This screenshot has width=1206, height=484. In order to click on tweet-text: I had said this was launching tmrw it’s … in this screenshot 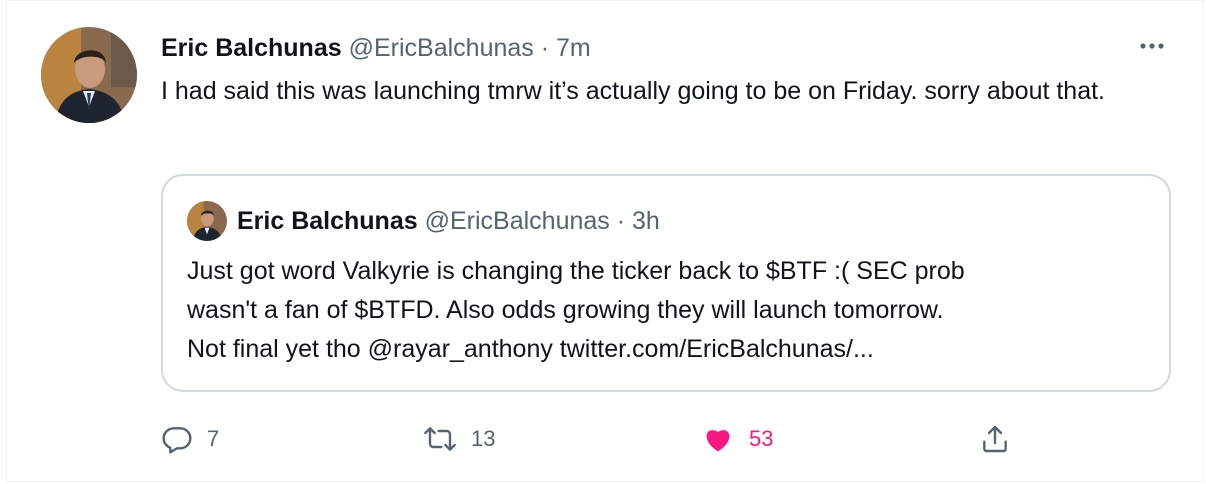, I will do `click(633, 91)`.